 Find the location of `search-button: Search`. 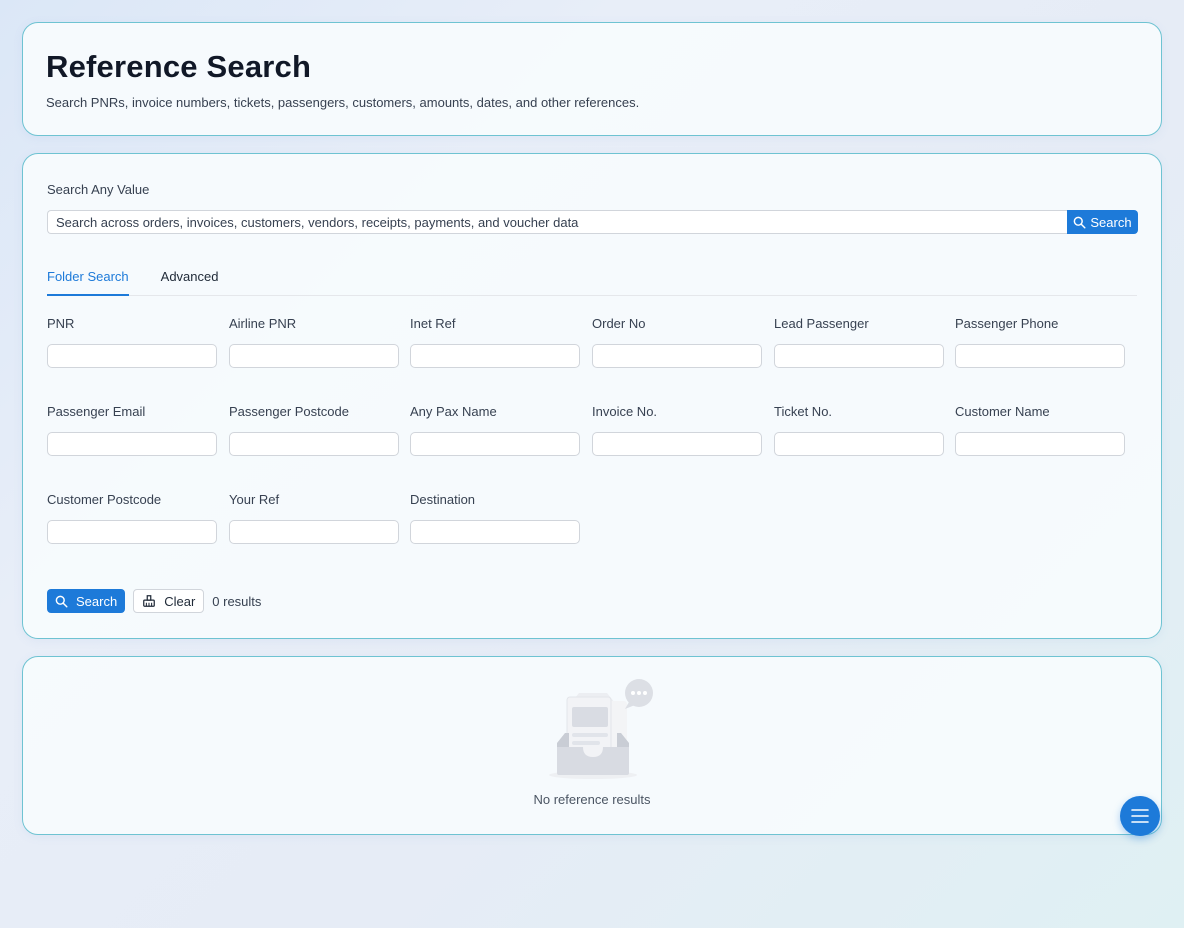

search-button: Search is located at coordinates (86, 601).